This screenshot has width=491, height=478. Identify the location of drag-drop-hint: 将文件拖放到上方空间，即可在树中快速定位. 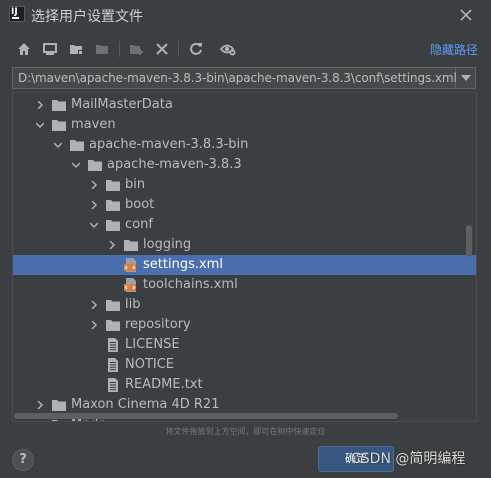
(245, 431).